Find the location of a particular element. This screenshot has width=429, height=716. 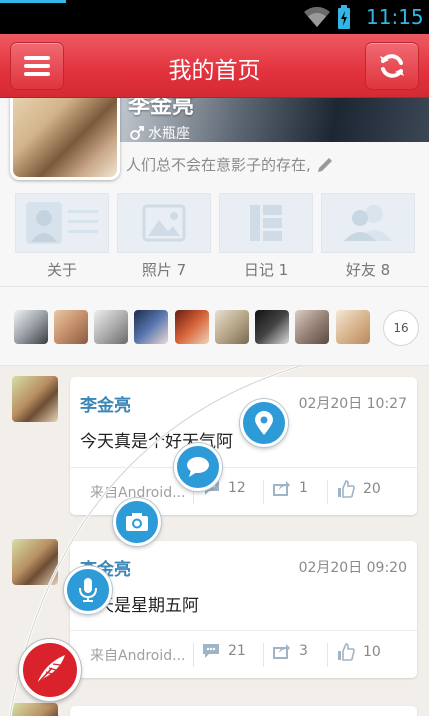

chat-bubble-icon is located at coordinates (198, 467).